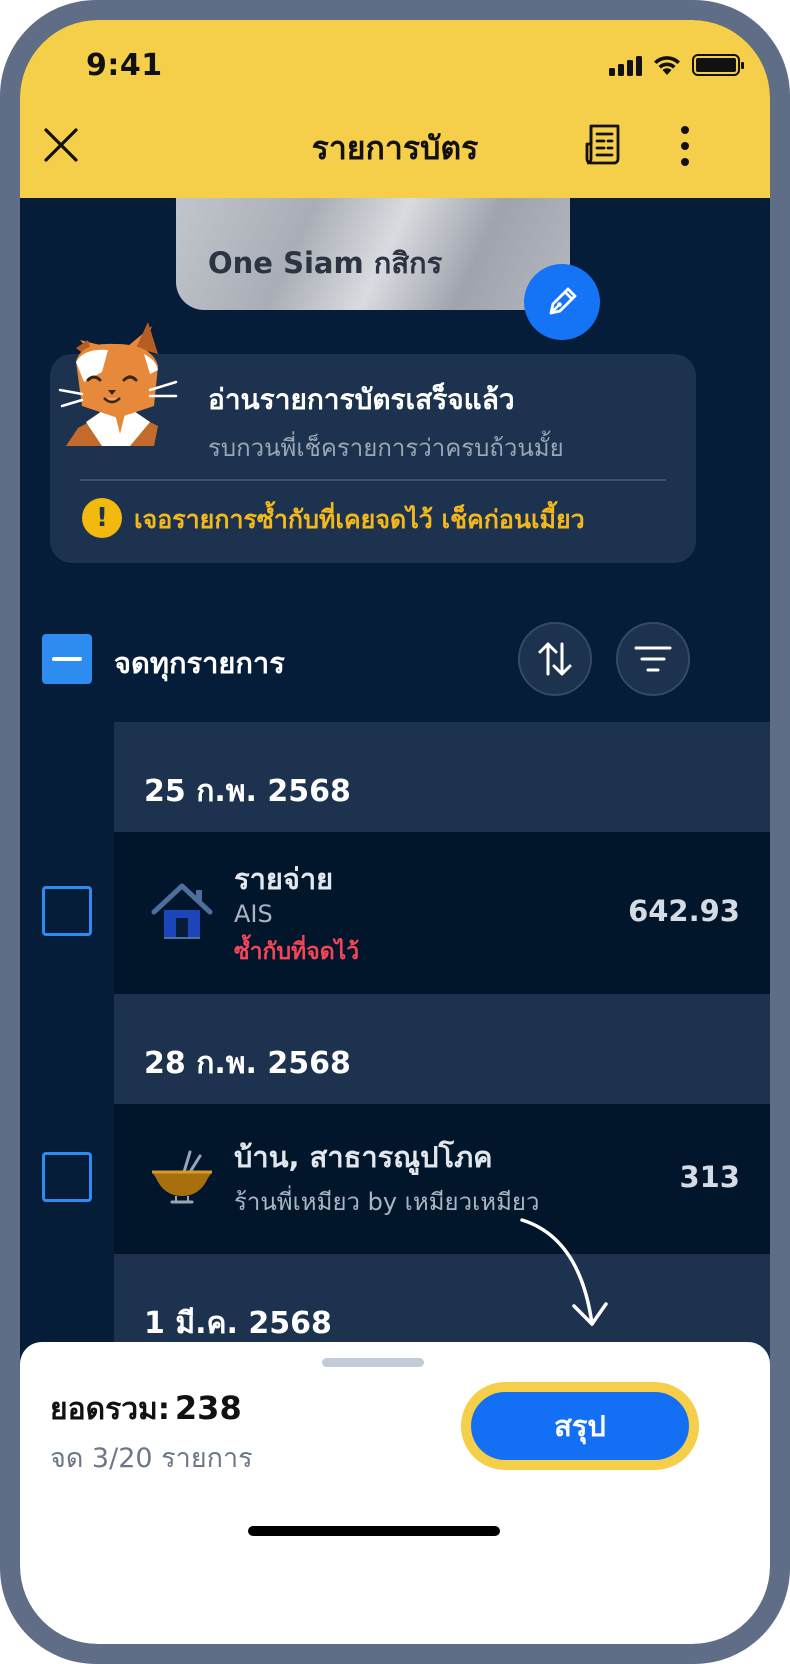 This screenshot has height=1664, width=790. What do you see at coordinates (325, 263) in the screenshot?
I see `card-name: One Siam กสิกร` at bounding box center [325, 263].